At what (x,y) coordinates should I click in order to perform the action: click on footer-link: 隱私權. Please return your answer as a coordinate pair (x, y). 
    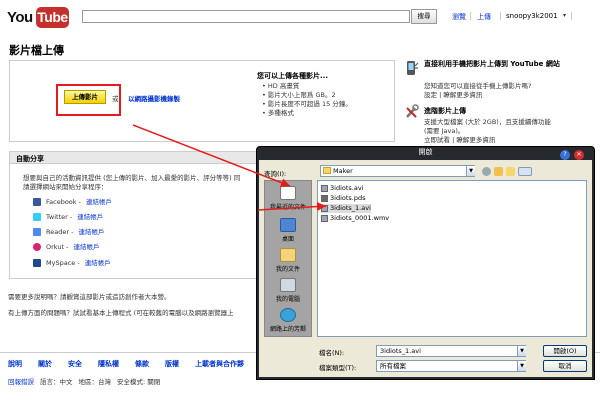
    Looking at the image, I should click on (108, 364).